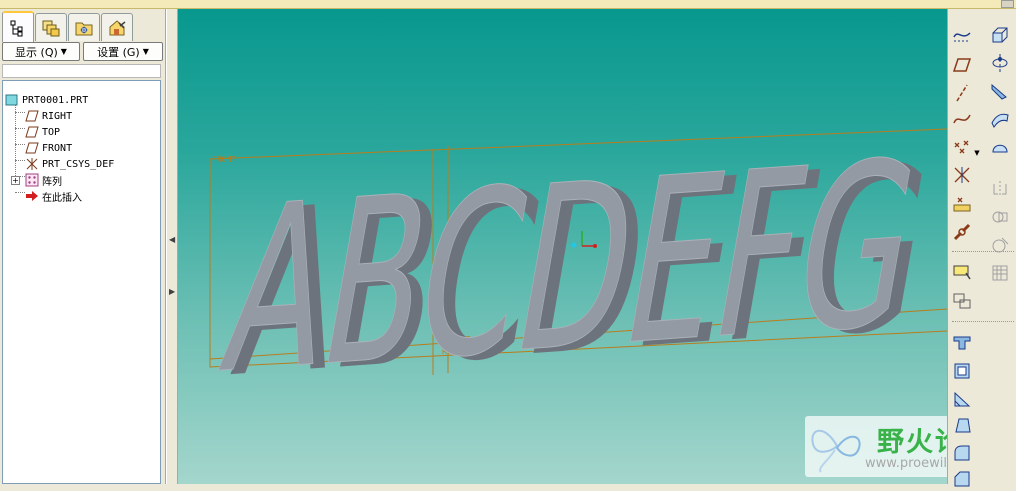  I want to click on datum-axis-icon, so click(962, 93).